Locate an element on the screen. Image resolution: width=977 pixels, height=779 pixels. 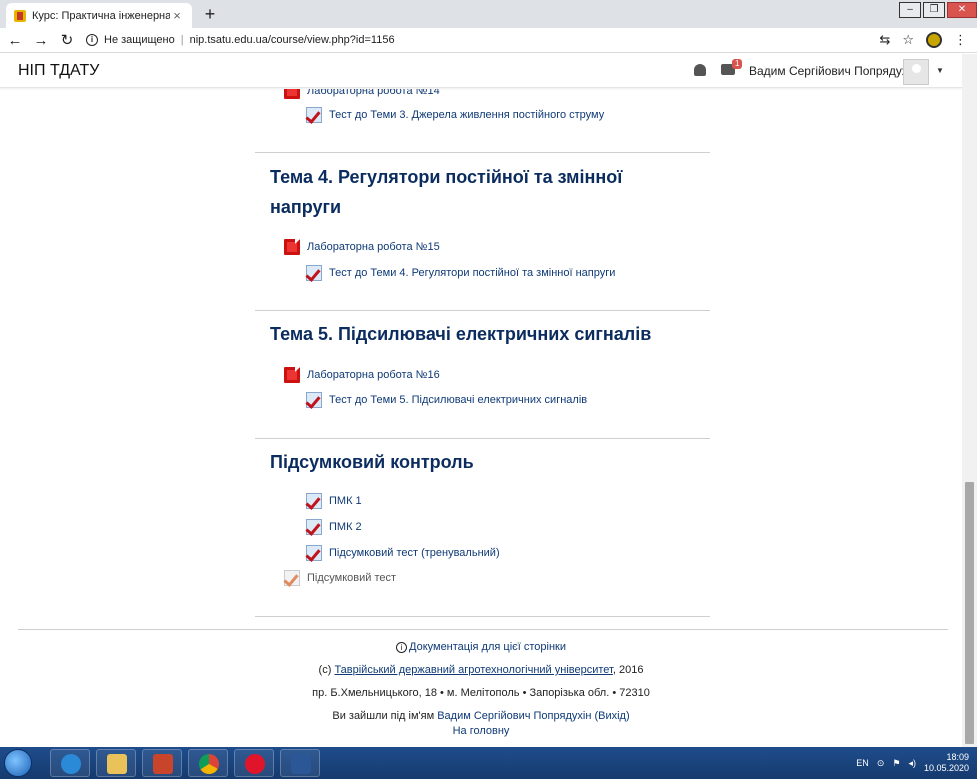
menu-dots-icon: ⋮ is located at coordinates (960, 40).